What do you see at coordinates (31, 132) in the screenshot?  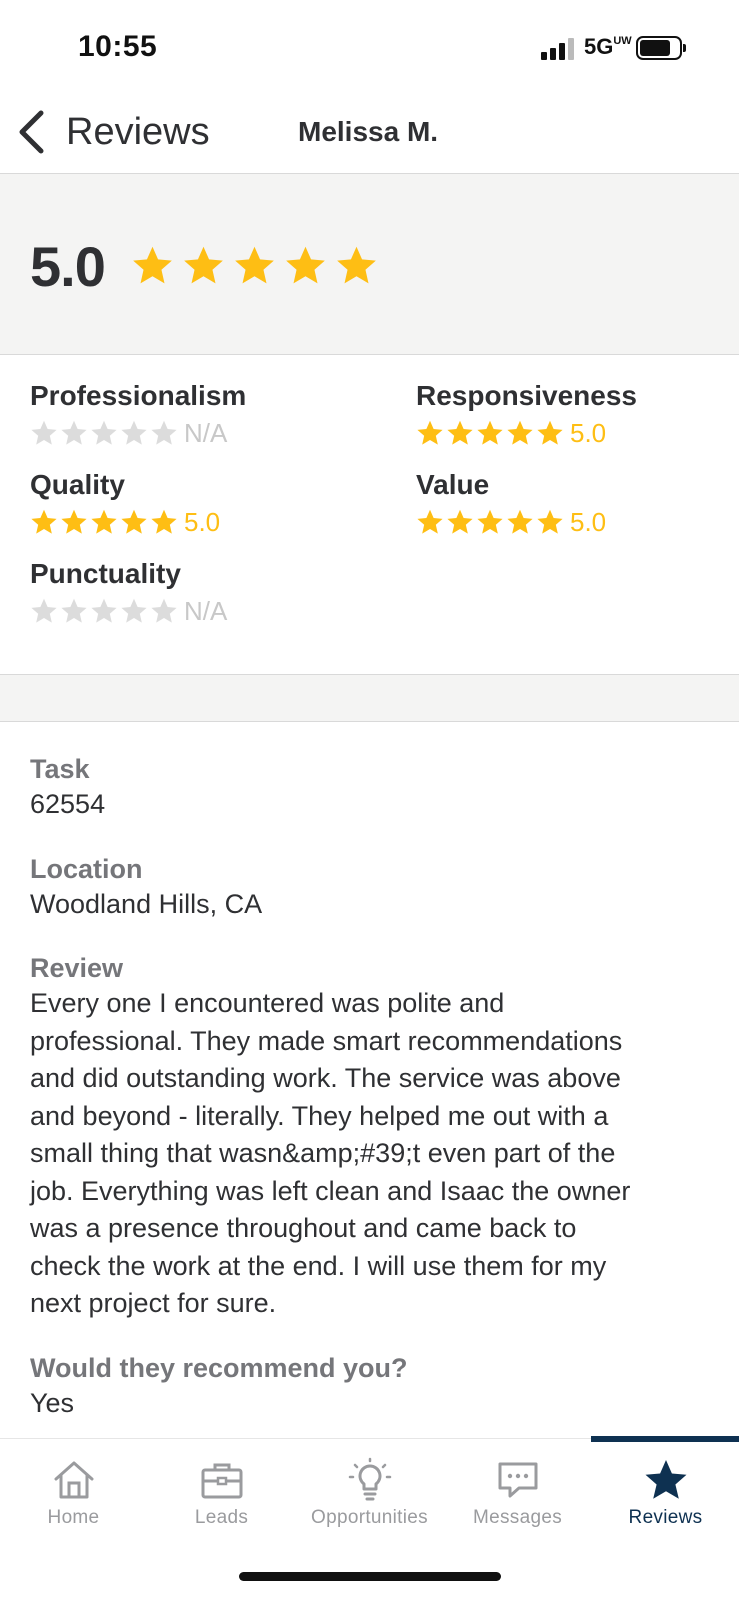 I see `chevron-left-icon` at bounding box center [31, 132].